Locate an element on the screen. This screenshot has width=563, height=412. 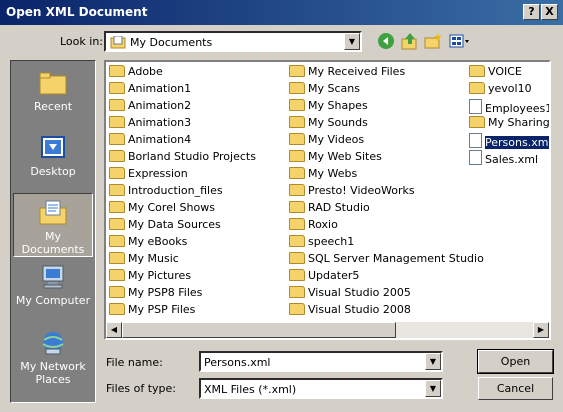
list-item: My Web Sites is located at coordinates (386, 158).